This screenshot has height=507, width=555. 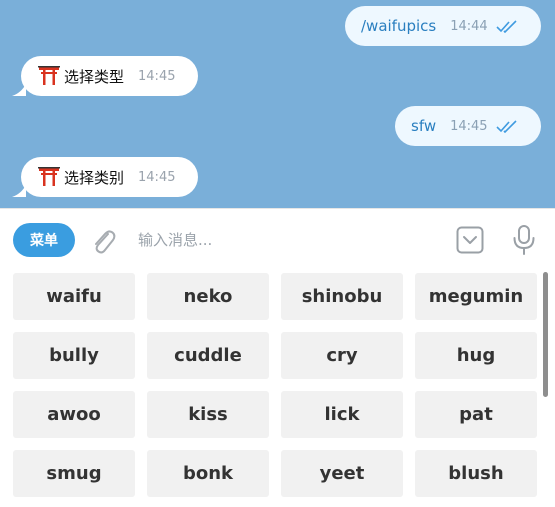 I want to click on keyboard-button-awoo: awoo, so click(x=74, y=414).